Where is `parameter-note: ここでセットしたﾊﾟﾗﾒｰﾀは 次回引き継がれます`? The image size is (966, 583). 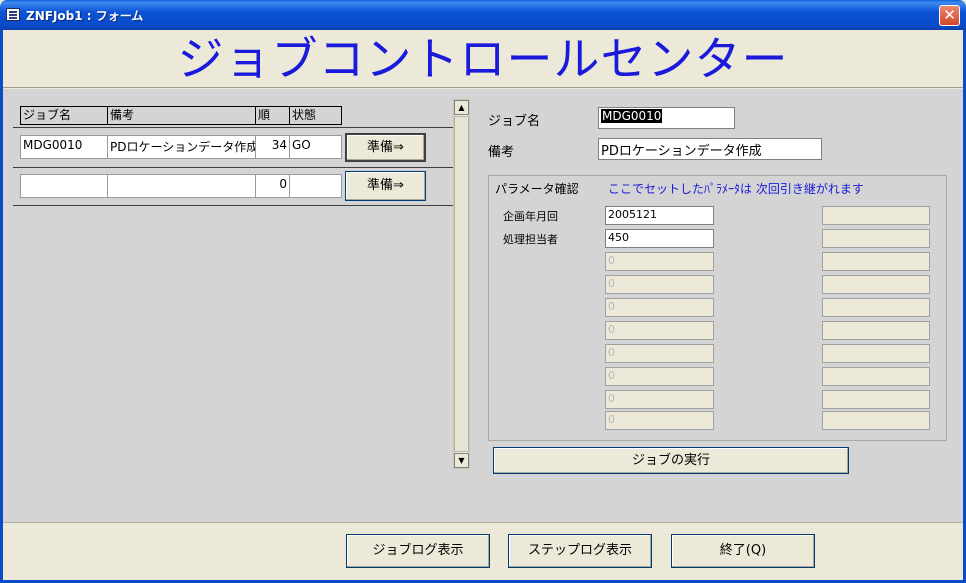 parameter-note: ここでセットしたﾊﾟﾗﾒｰﾀは 次回引き継がれます is located at coordinates (736, 189).